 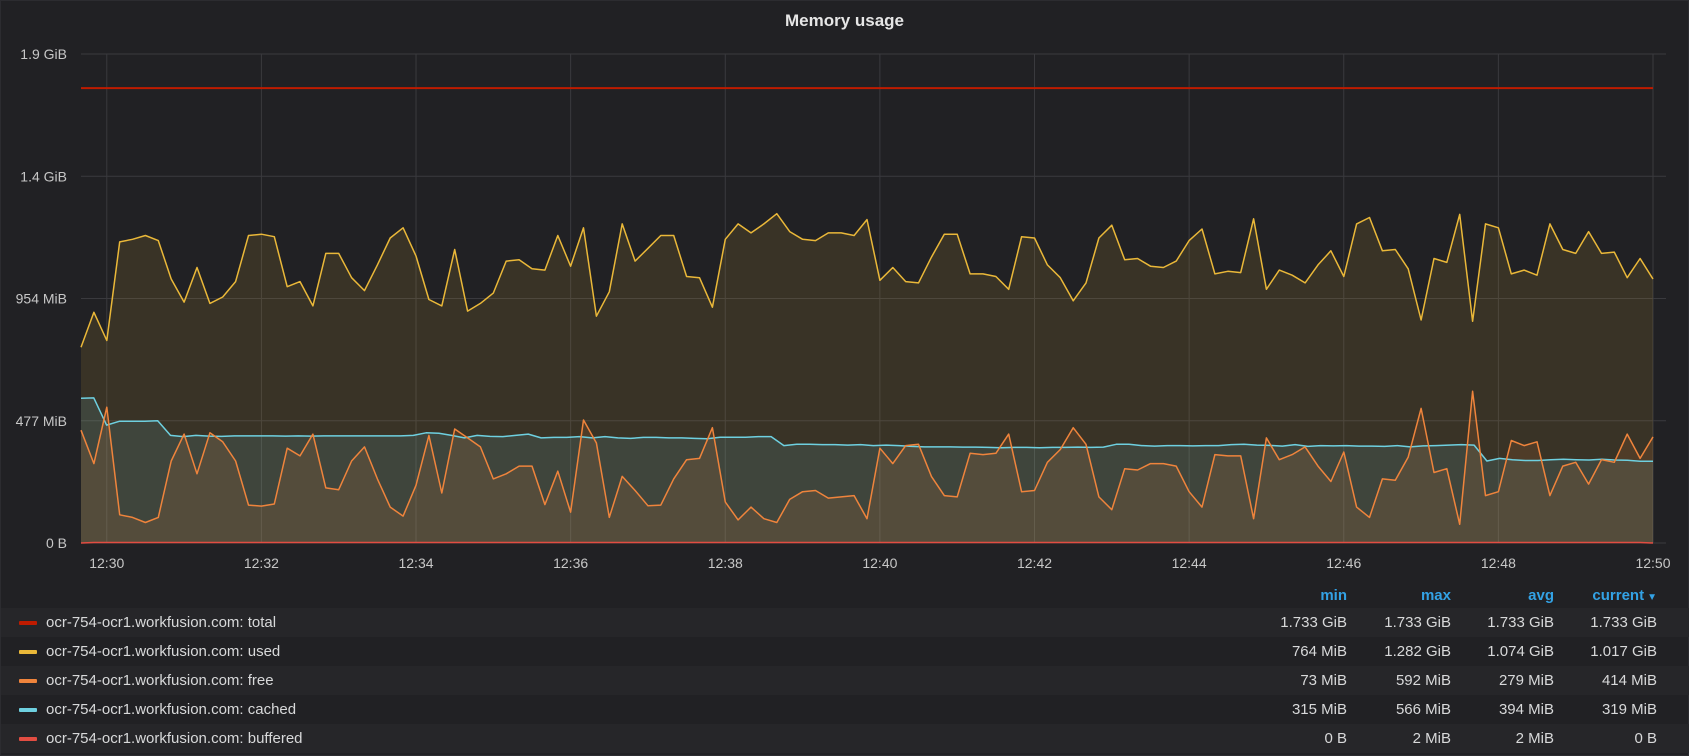 I want to click on legend-current-value: 0 B, so click(x=1645, y=738).